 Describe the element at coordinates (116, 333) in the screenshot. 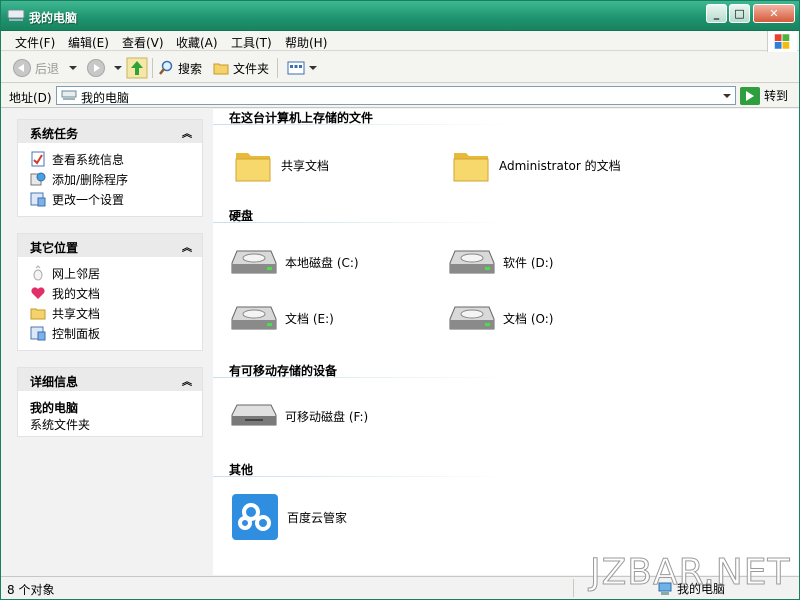

I see `place-control-panel: 控制面板` at that location.